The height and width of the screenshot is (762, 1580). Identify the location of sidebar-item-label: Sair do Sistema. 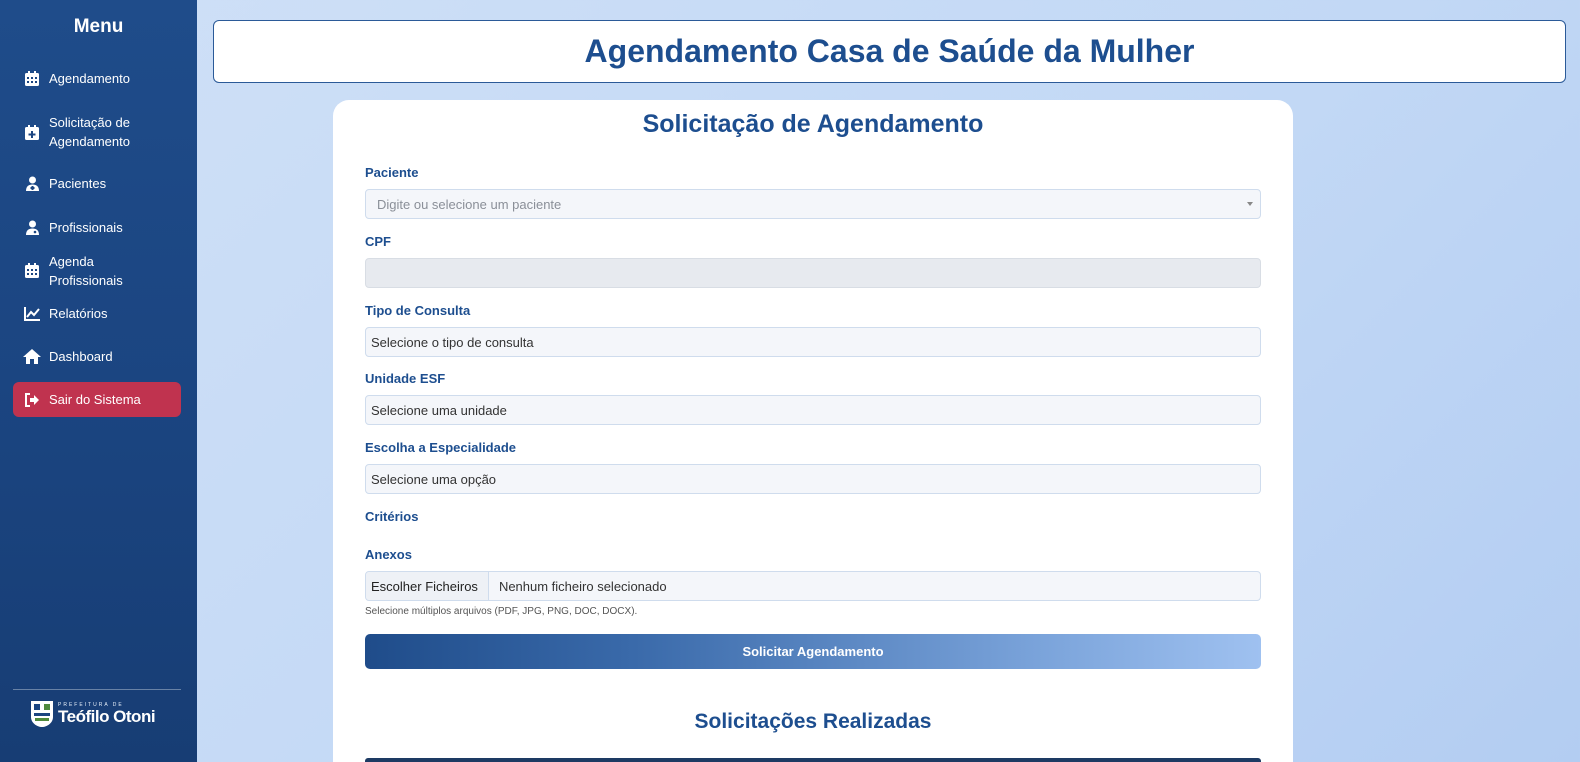
(95, 399).